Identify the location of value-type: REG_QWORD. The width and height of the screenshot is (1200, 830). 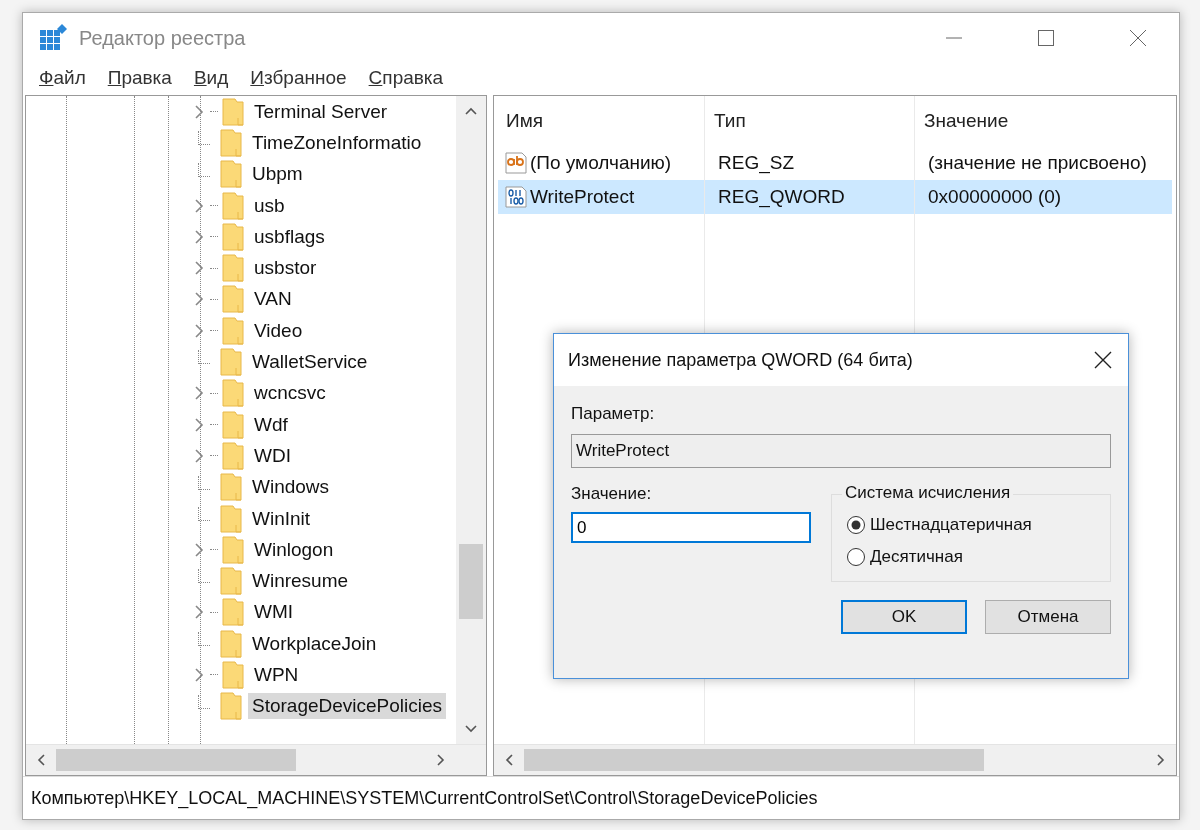
(781, 197).